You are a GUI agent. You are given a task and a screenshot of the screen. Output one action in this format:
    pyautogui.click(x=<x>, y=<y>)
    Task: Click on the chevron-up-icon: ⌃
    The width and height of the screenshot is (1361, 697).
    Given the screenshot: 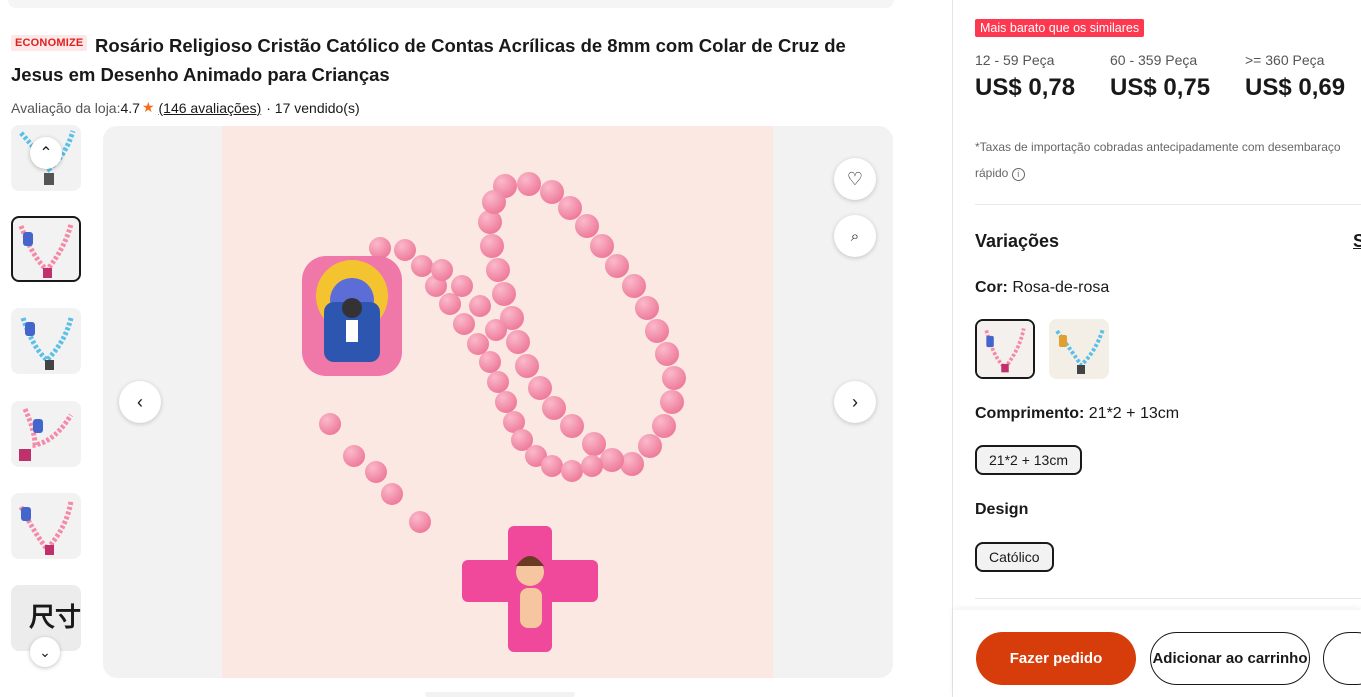 What is the action you would take?
    pyautogui.click(x=46, y=153)
    